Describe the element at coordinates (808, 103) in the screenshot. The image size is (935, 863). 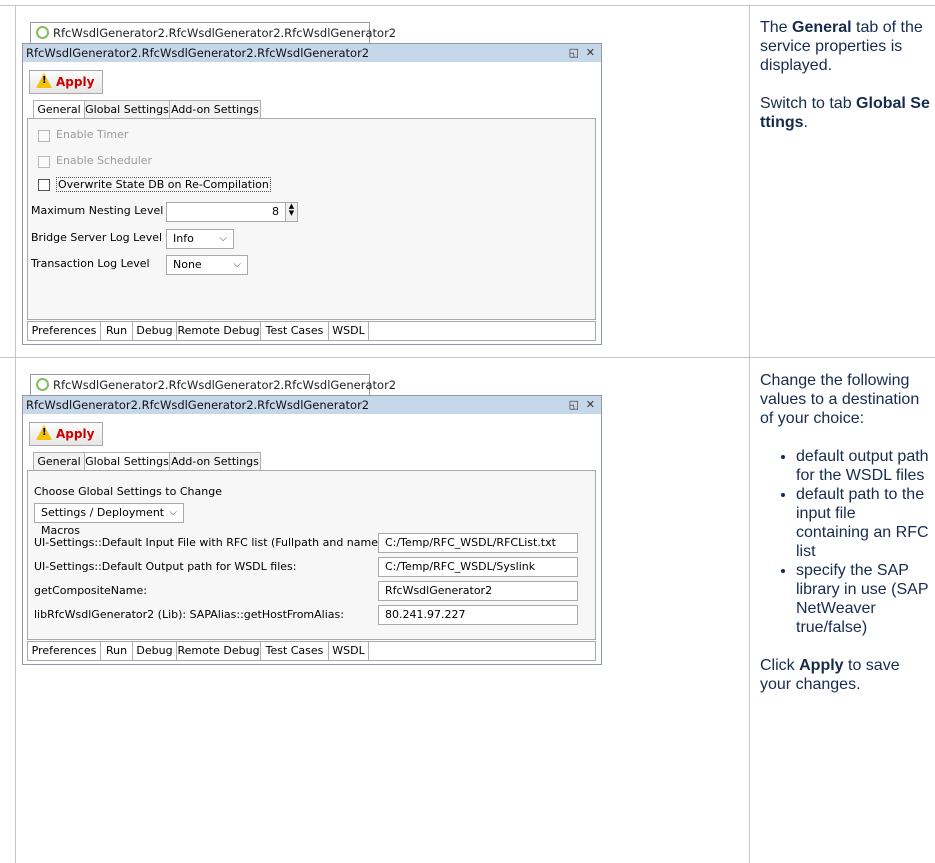
I see `description-2-pre: Switch to tab` at that location.